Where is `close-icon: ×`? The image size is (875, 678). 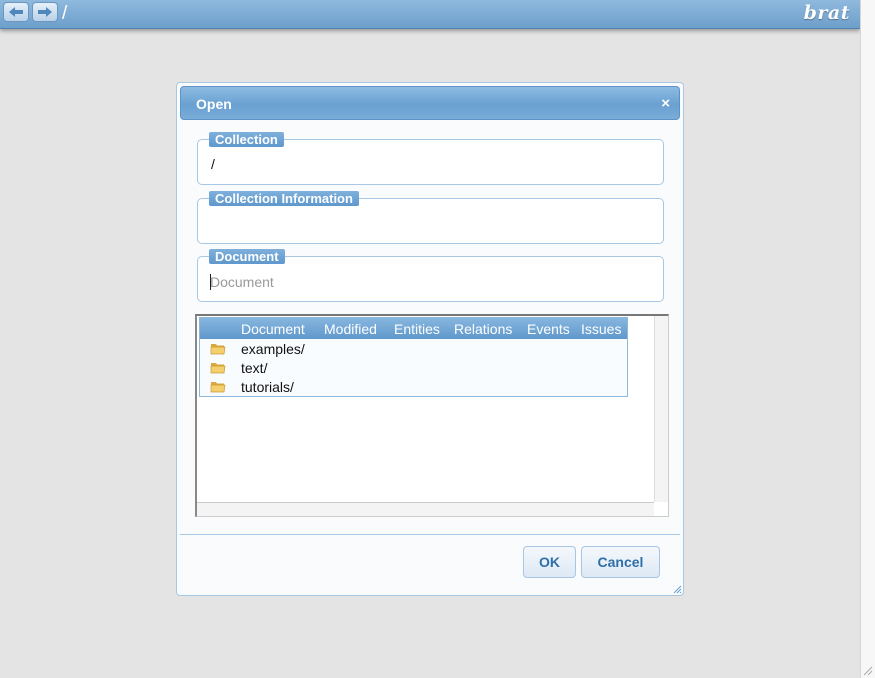
close-icon: × is located at coordinates (665, 103).